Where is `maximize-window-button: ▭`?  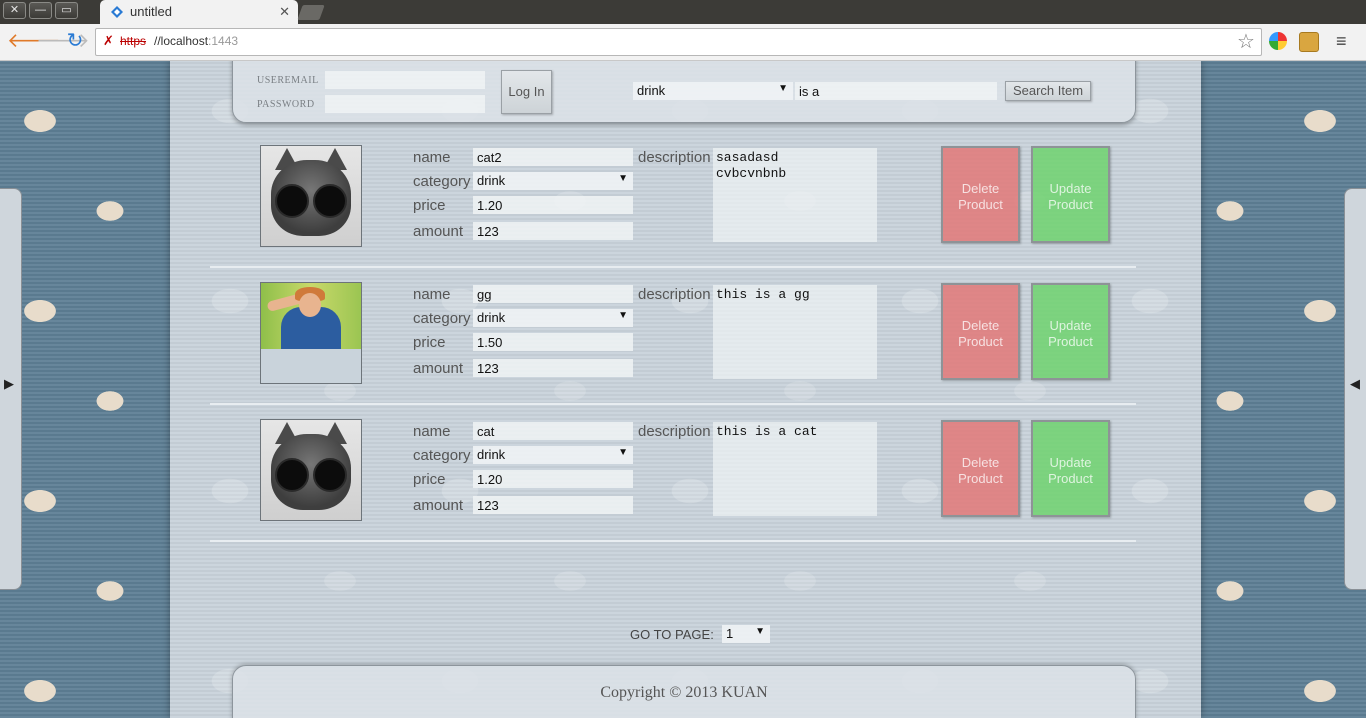
maximize-window-button: ▭ is located at coordinates (66, 10).